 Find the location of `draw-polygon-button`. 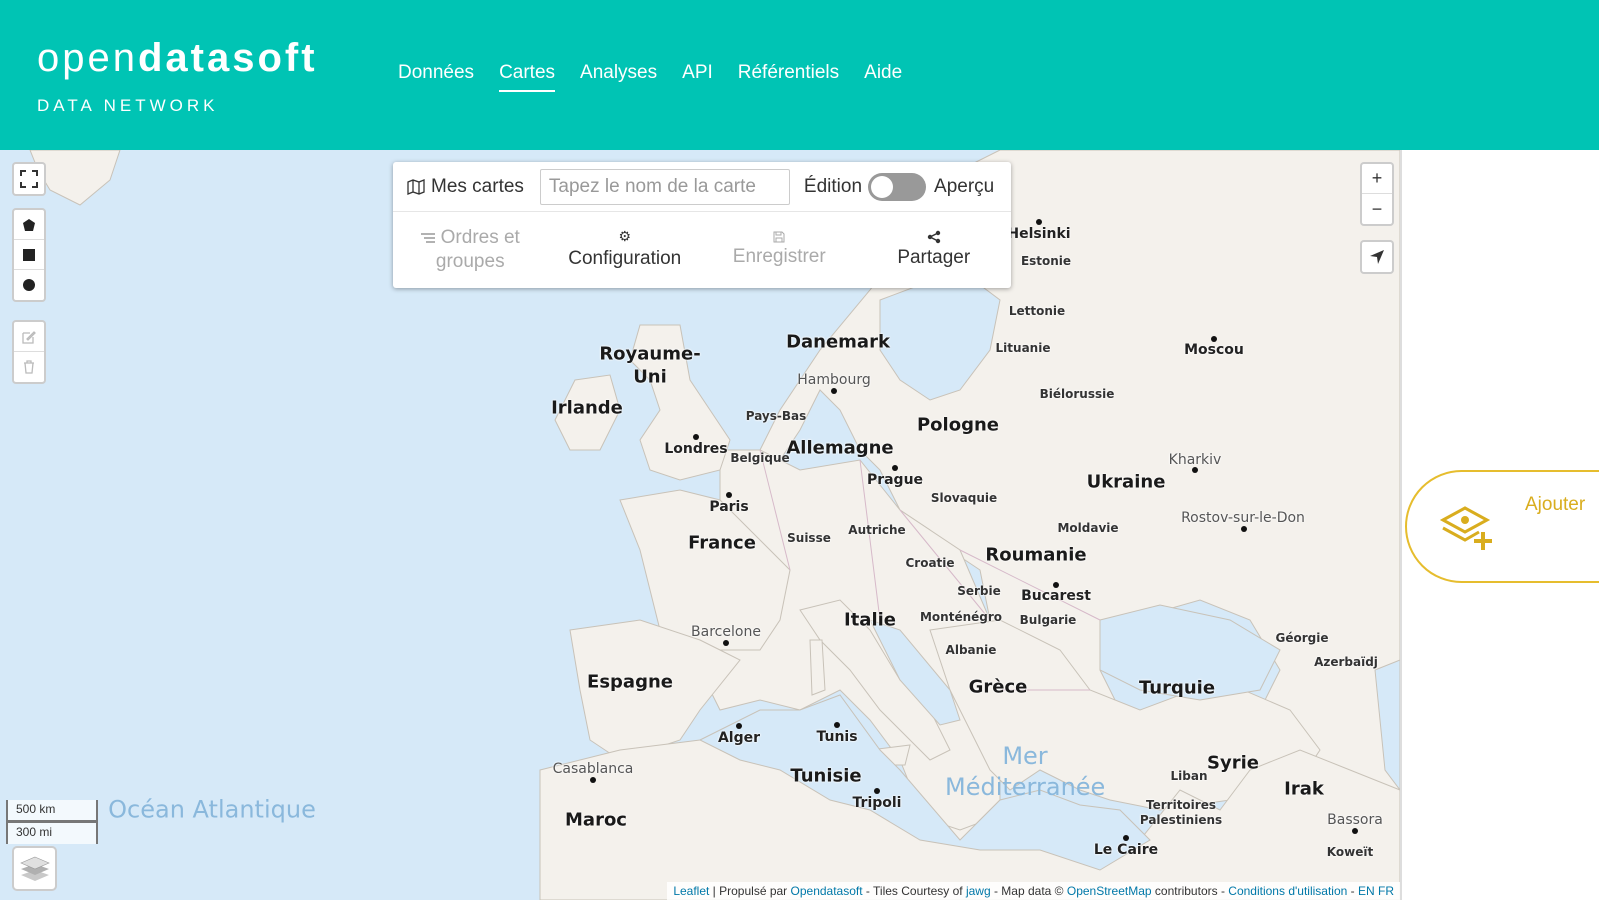

draw-polygon-button is located at coordinates (29, 225).